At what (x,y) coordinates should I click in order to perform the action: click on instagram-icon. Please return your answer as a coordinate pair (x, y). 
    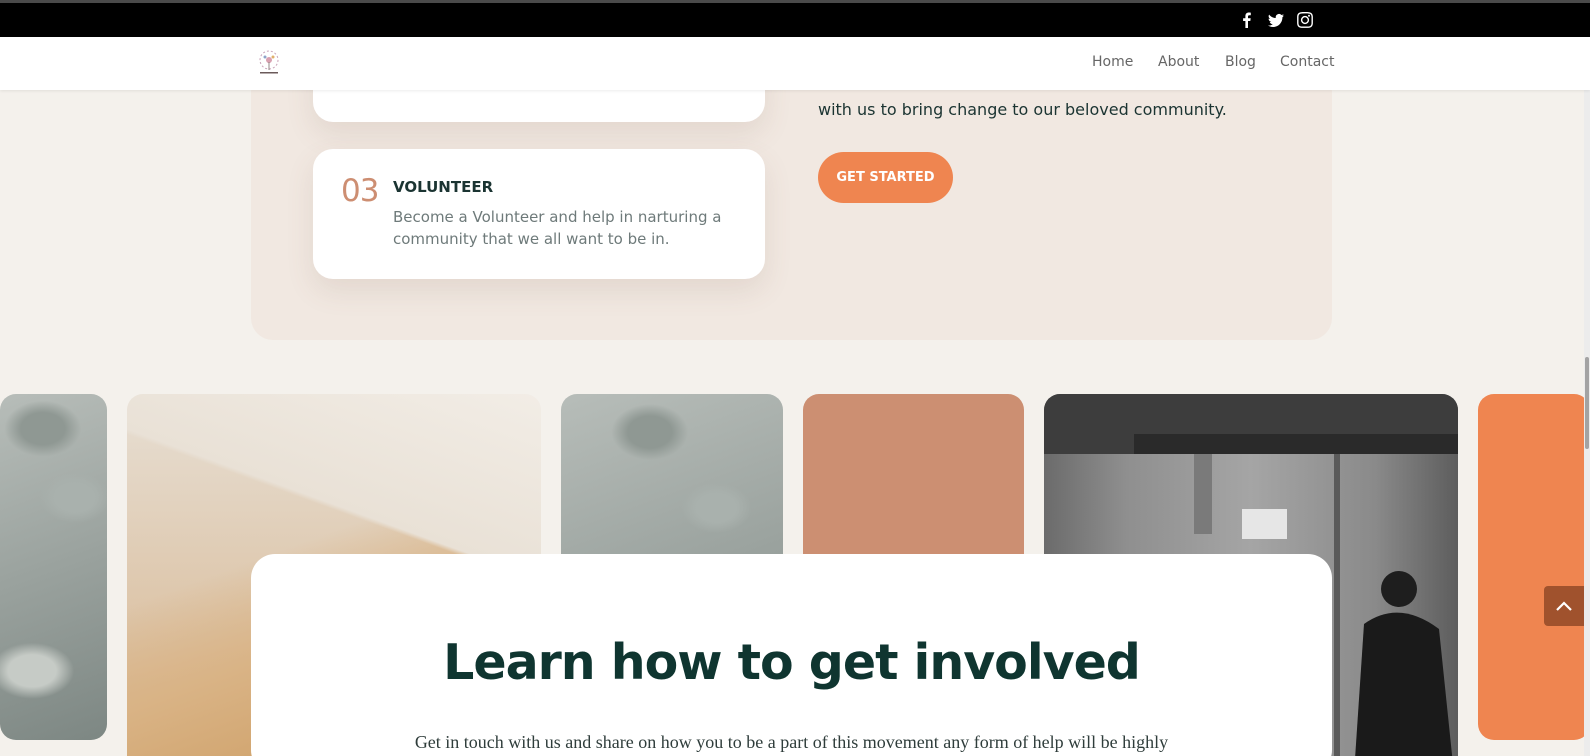
    Looking at the image, I should click on (1305, 20).